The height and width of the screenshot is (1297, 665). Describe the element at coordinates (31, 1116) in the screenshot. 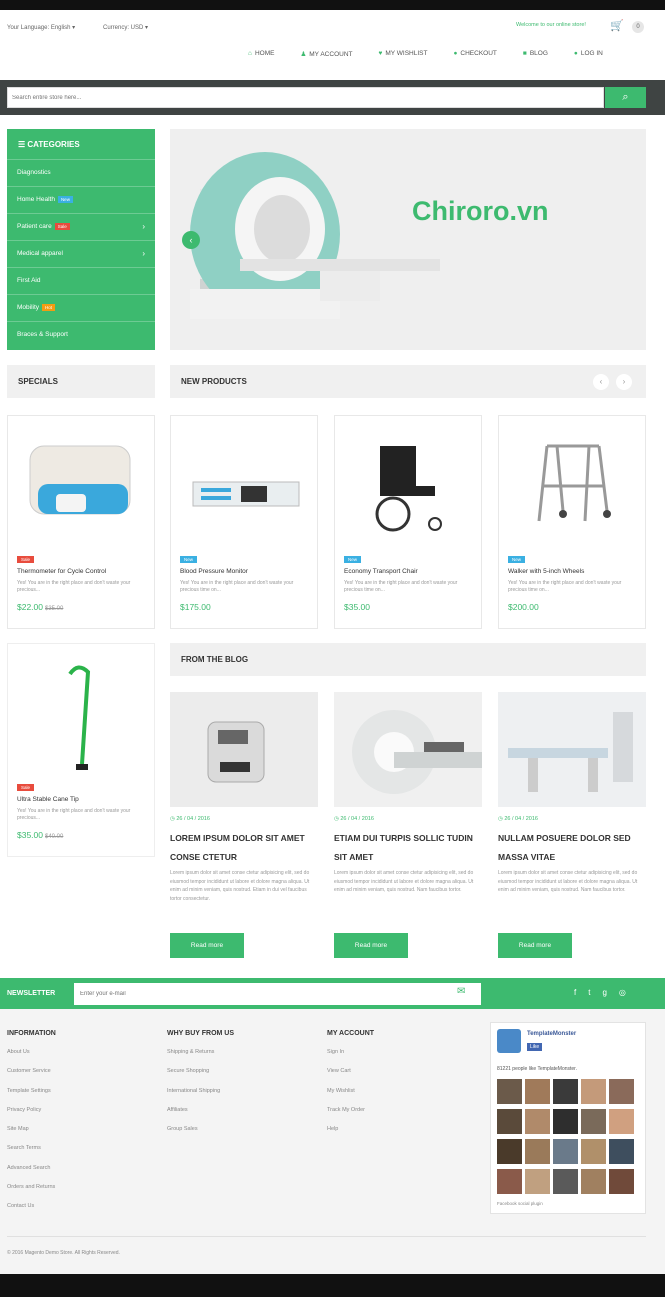

I see `footer-link: Privacy Policy` at that location.